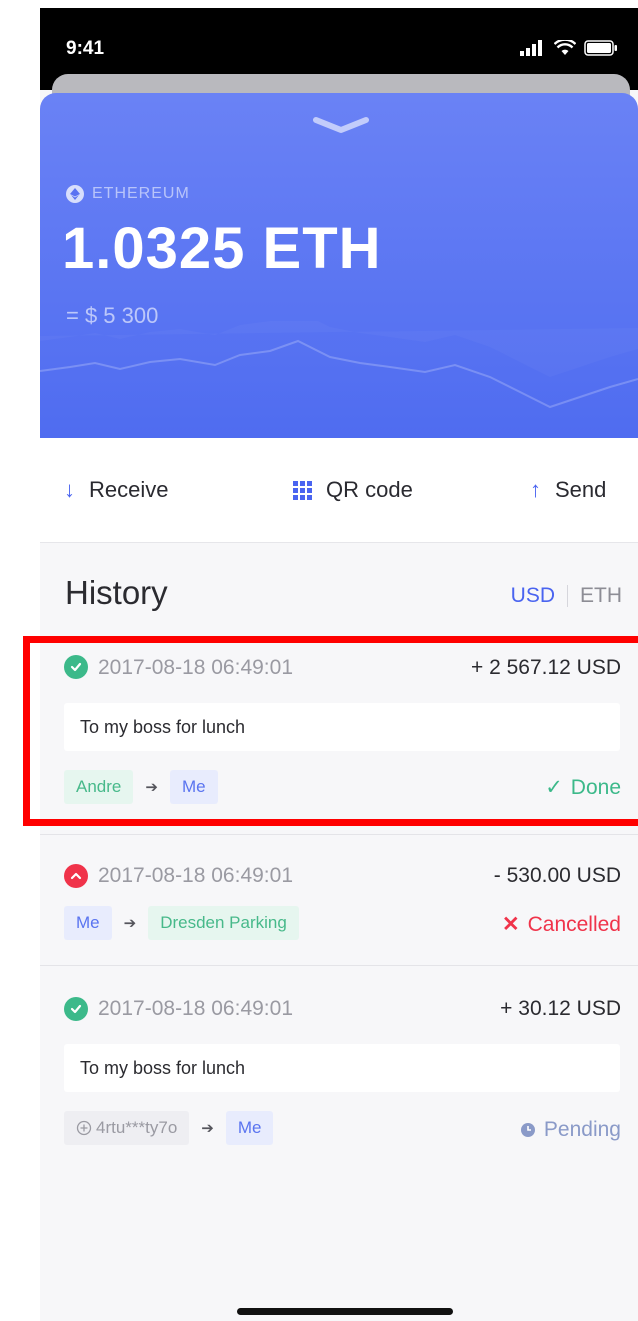 This screenshot has width=638, height=1321. What do you see at coordinates (595, 596) in the screenshot?
I see `currency-eth-tab: ETH` at bounding box center [595, 596].